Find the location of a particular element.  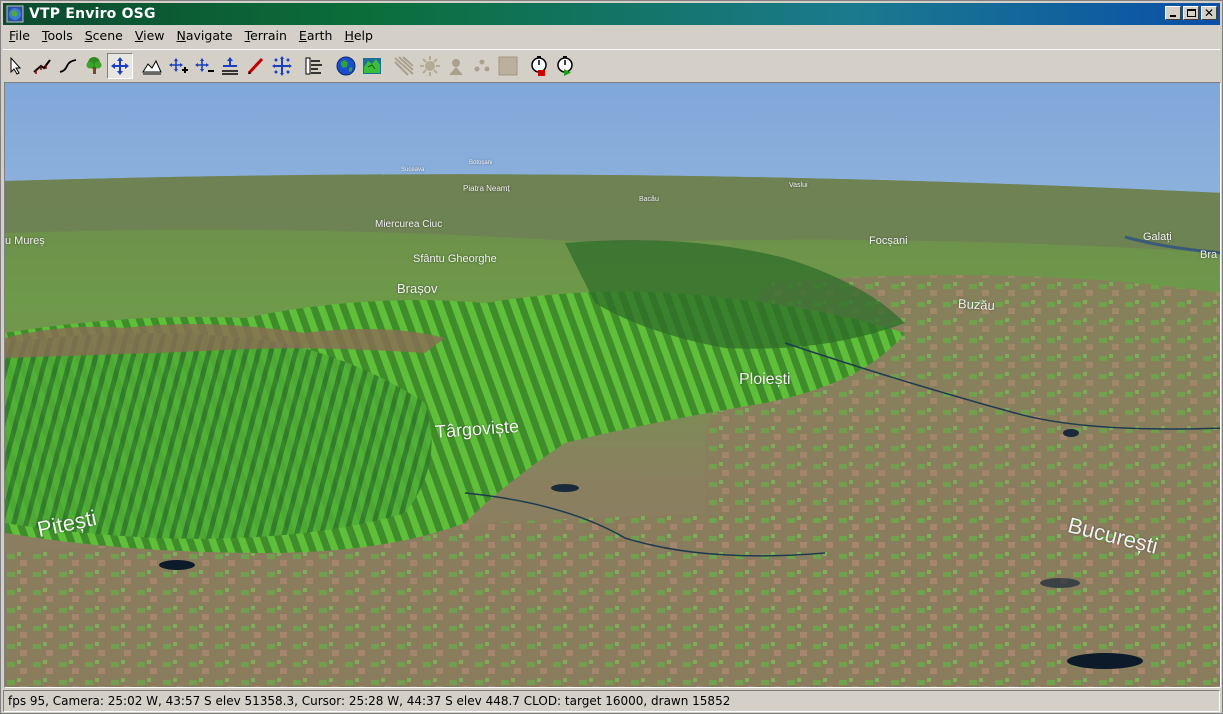

terrain-fly-icon is located at coordinates (152, 66).